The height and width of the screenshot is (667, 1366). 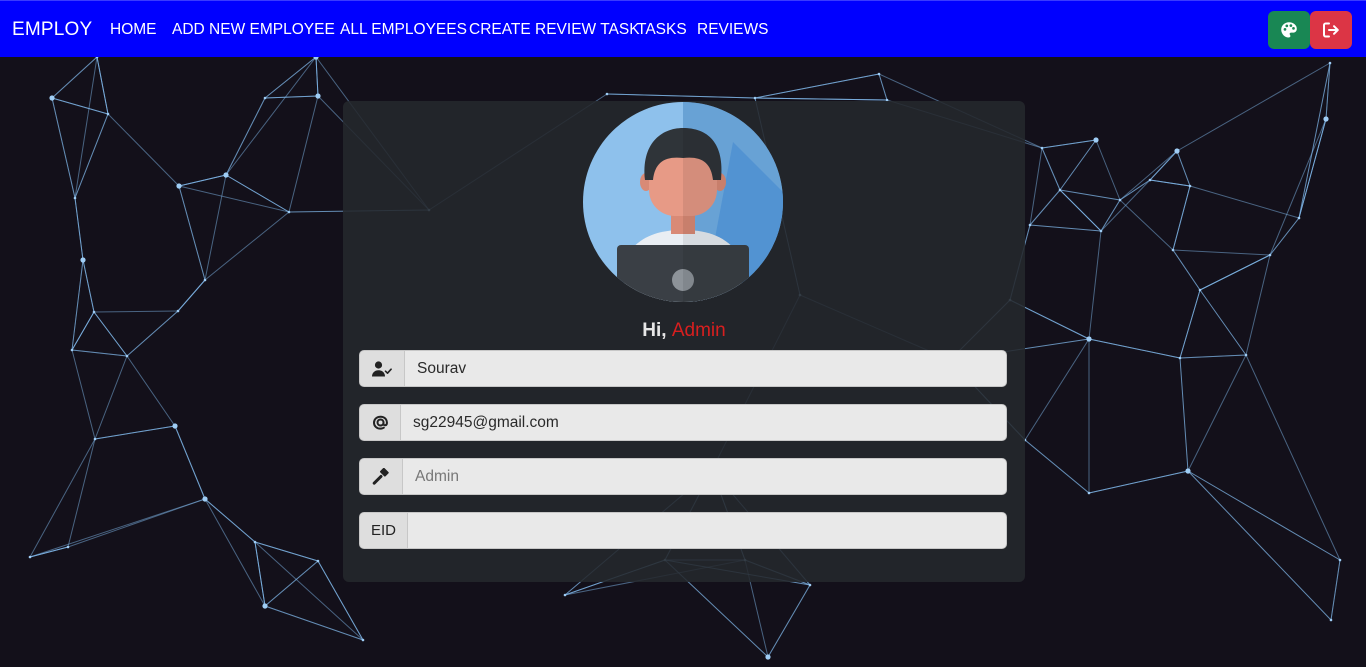 I want to click on name-field-group, so click(x=683, y=368).